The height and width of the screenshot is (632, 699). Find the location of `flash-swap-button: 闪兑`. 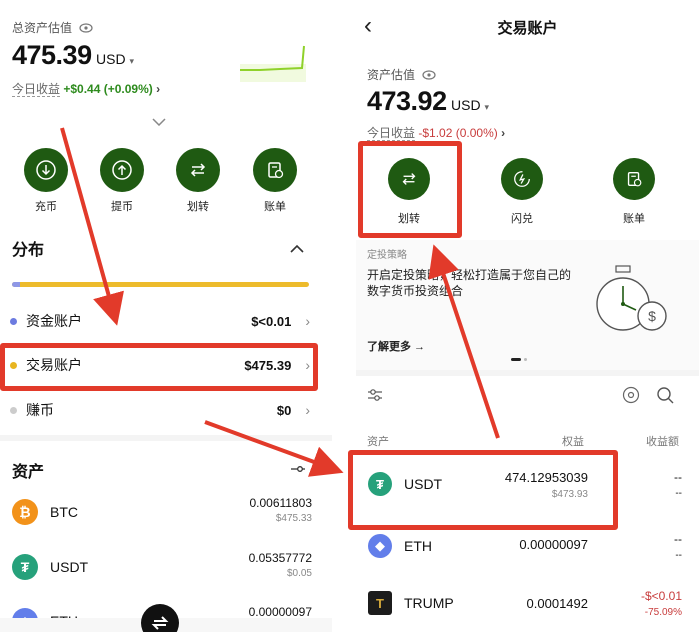

flash-swap-button: 闪兑 is located at coordinates (522, 192).